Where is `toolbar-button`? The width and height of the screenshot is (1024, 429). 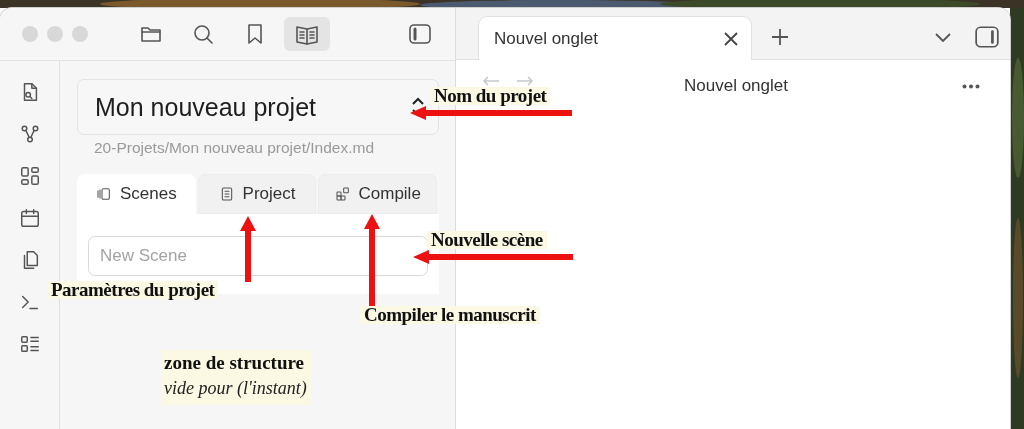
toolbar-button is located at coordinates (307, 34).